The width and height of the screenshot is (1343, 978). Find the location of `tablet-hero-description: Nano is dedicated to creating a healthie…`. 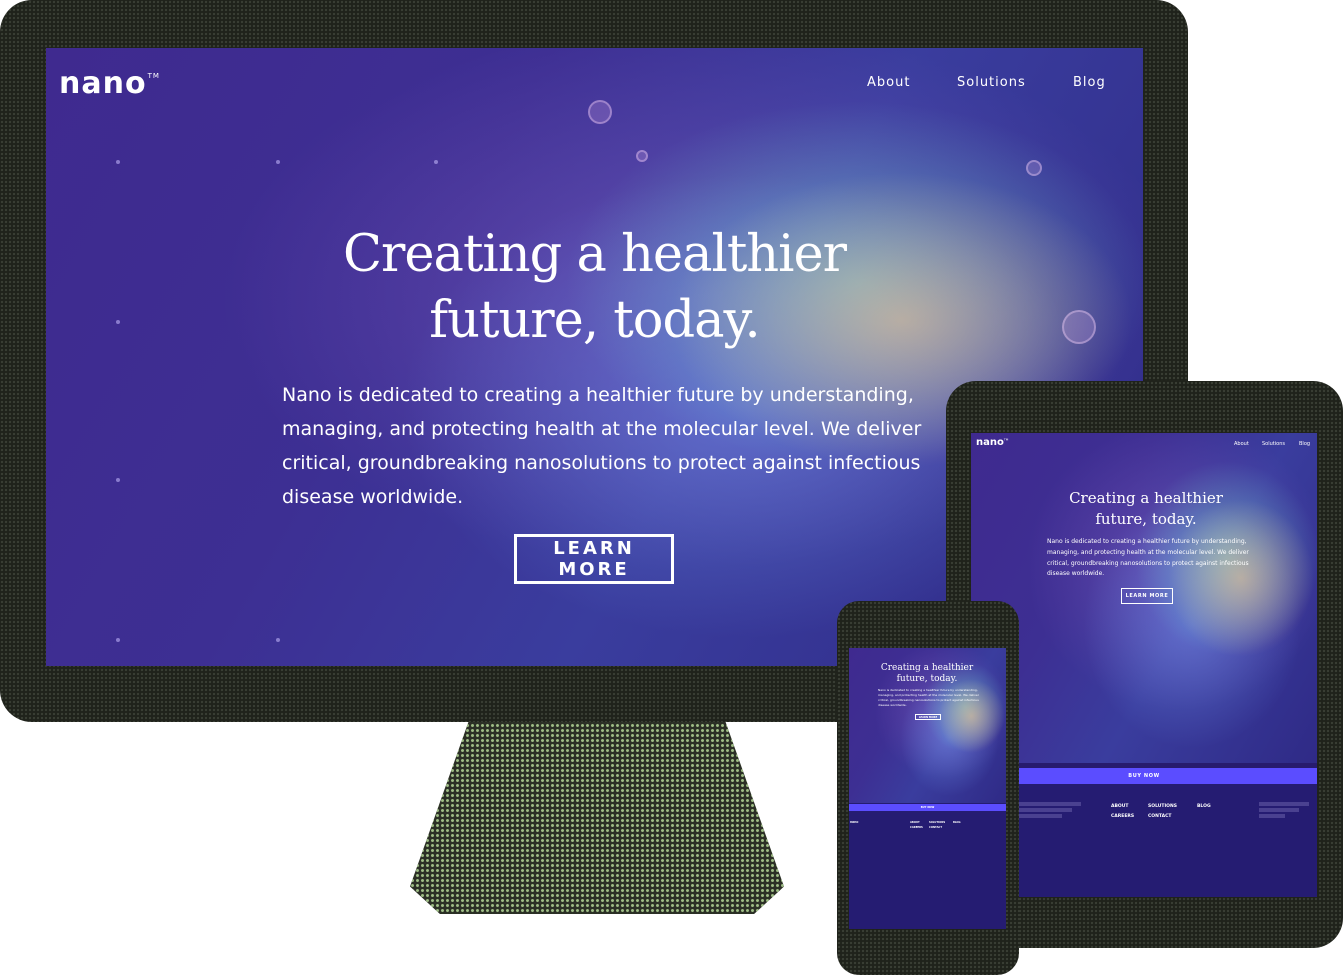

tablet-hero-description: Nano is dedicated to creating a healthie… is located at coordinates (1148, 558).